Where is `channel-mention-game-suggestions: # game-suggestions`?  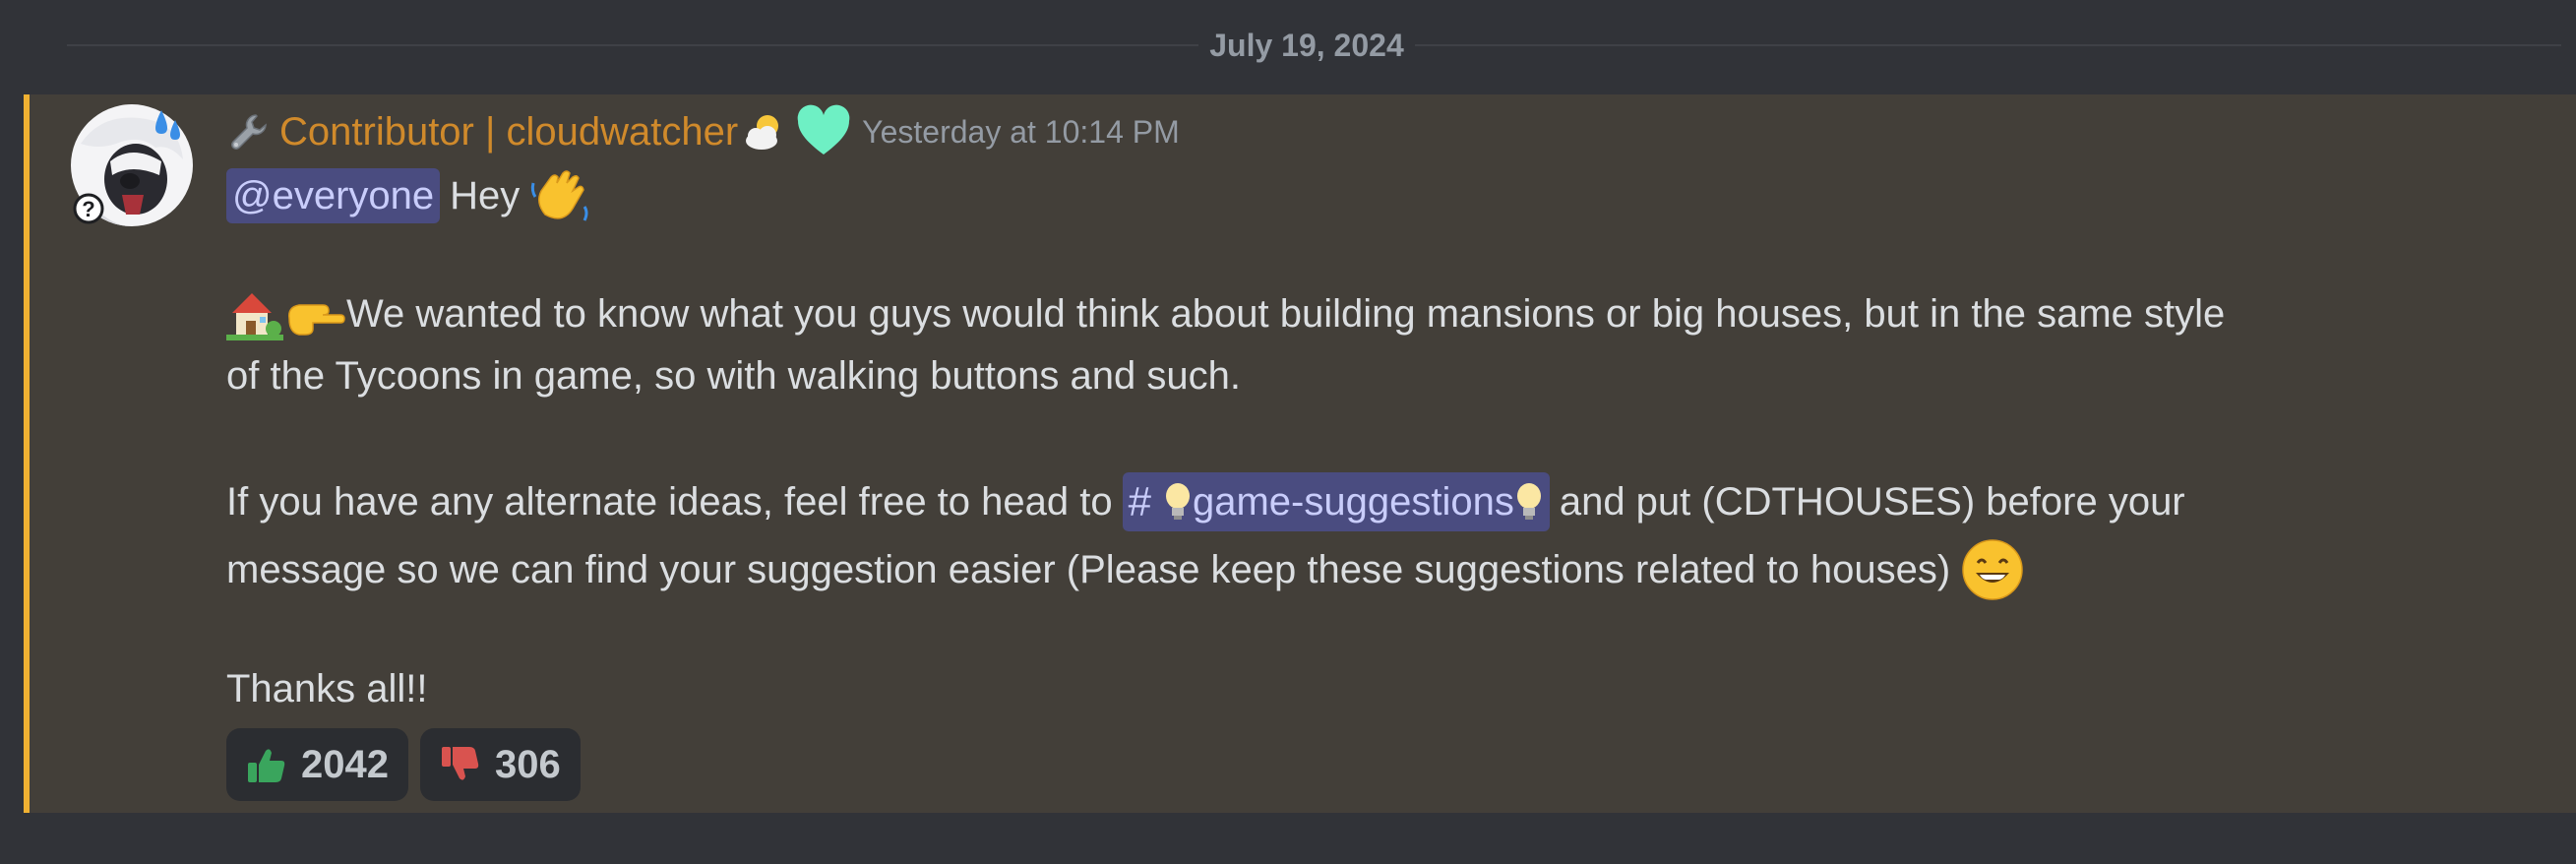 channel-mention-game-suggestions: # game-suggestions is located at coordinates (1336, 501).